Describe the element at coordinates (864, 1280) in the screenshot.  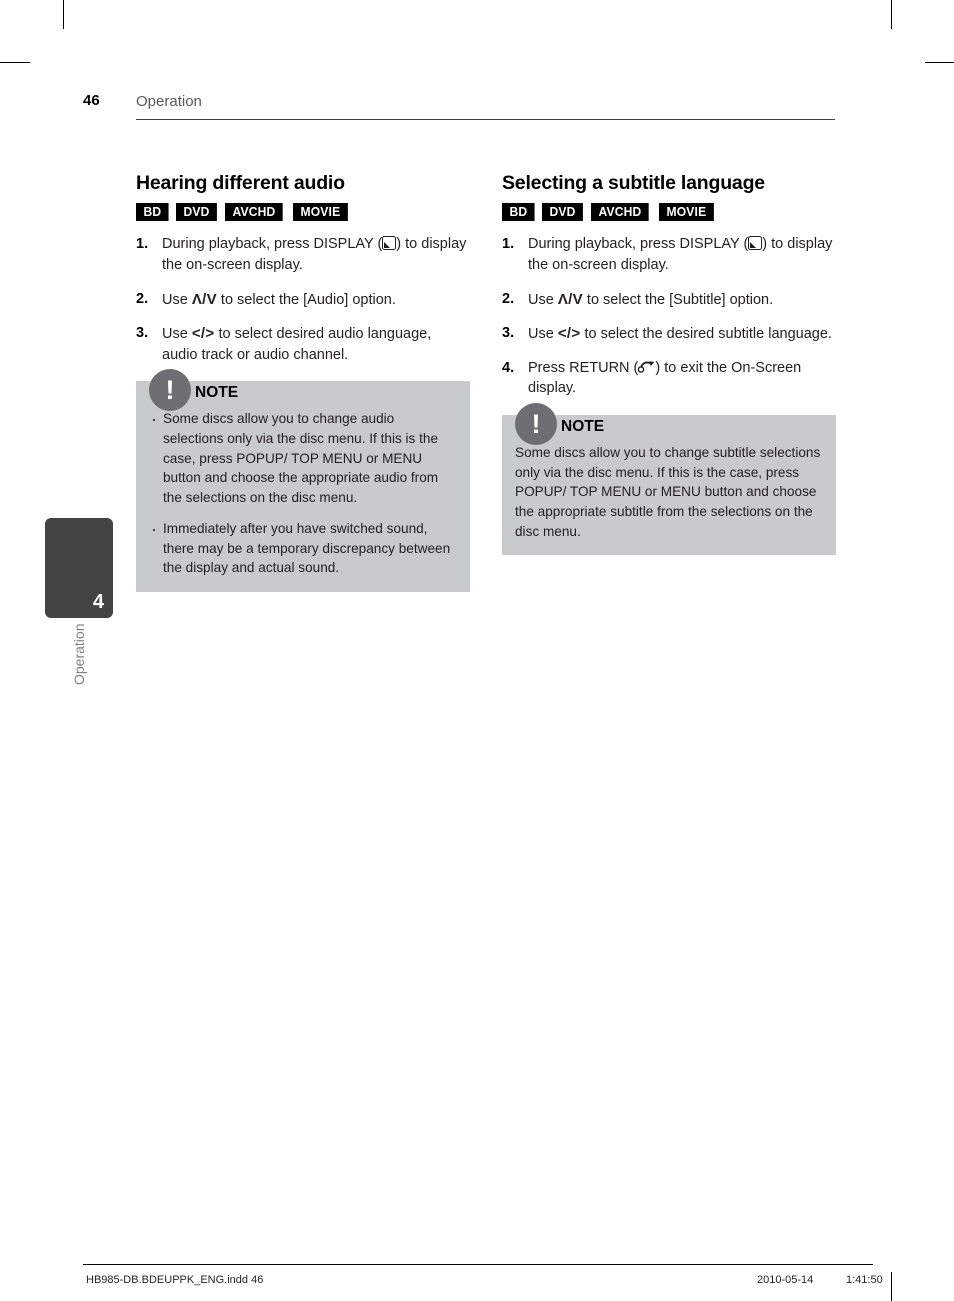
I see `footer-time: 1:41:50` at that location.